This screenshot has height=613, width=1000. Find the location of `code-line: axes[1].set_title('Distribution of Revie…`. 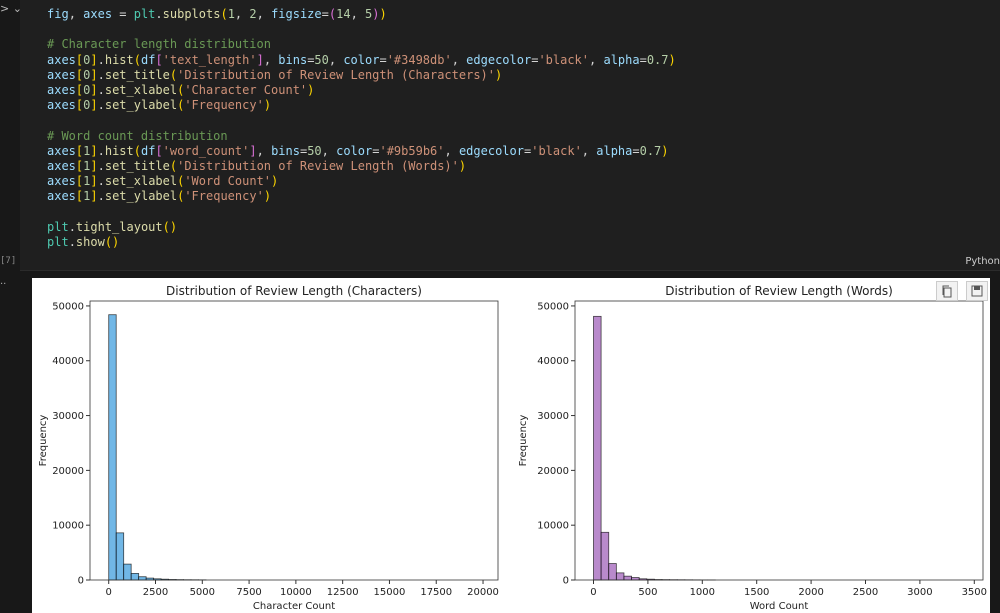

code-line: axes[1].set_title('Distribution of Revie… is located at coordinates (361, 166).